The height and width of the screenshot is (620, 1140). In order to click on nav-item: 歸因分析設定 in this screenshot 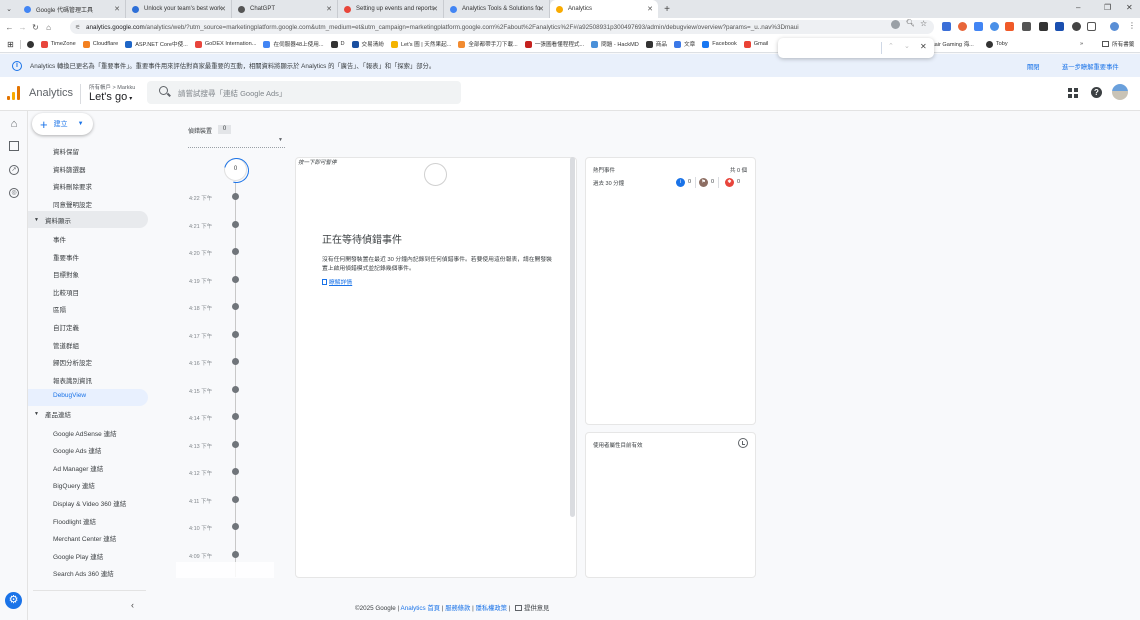, I will do `click(72, 362)`.